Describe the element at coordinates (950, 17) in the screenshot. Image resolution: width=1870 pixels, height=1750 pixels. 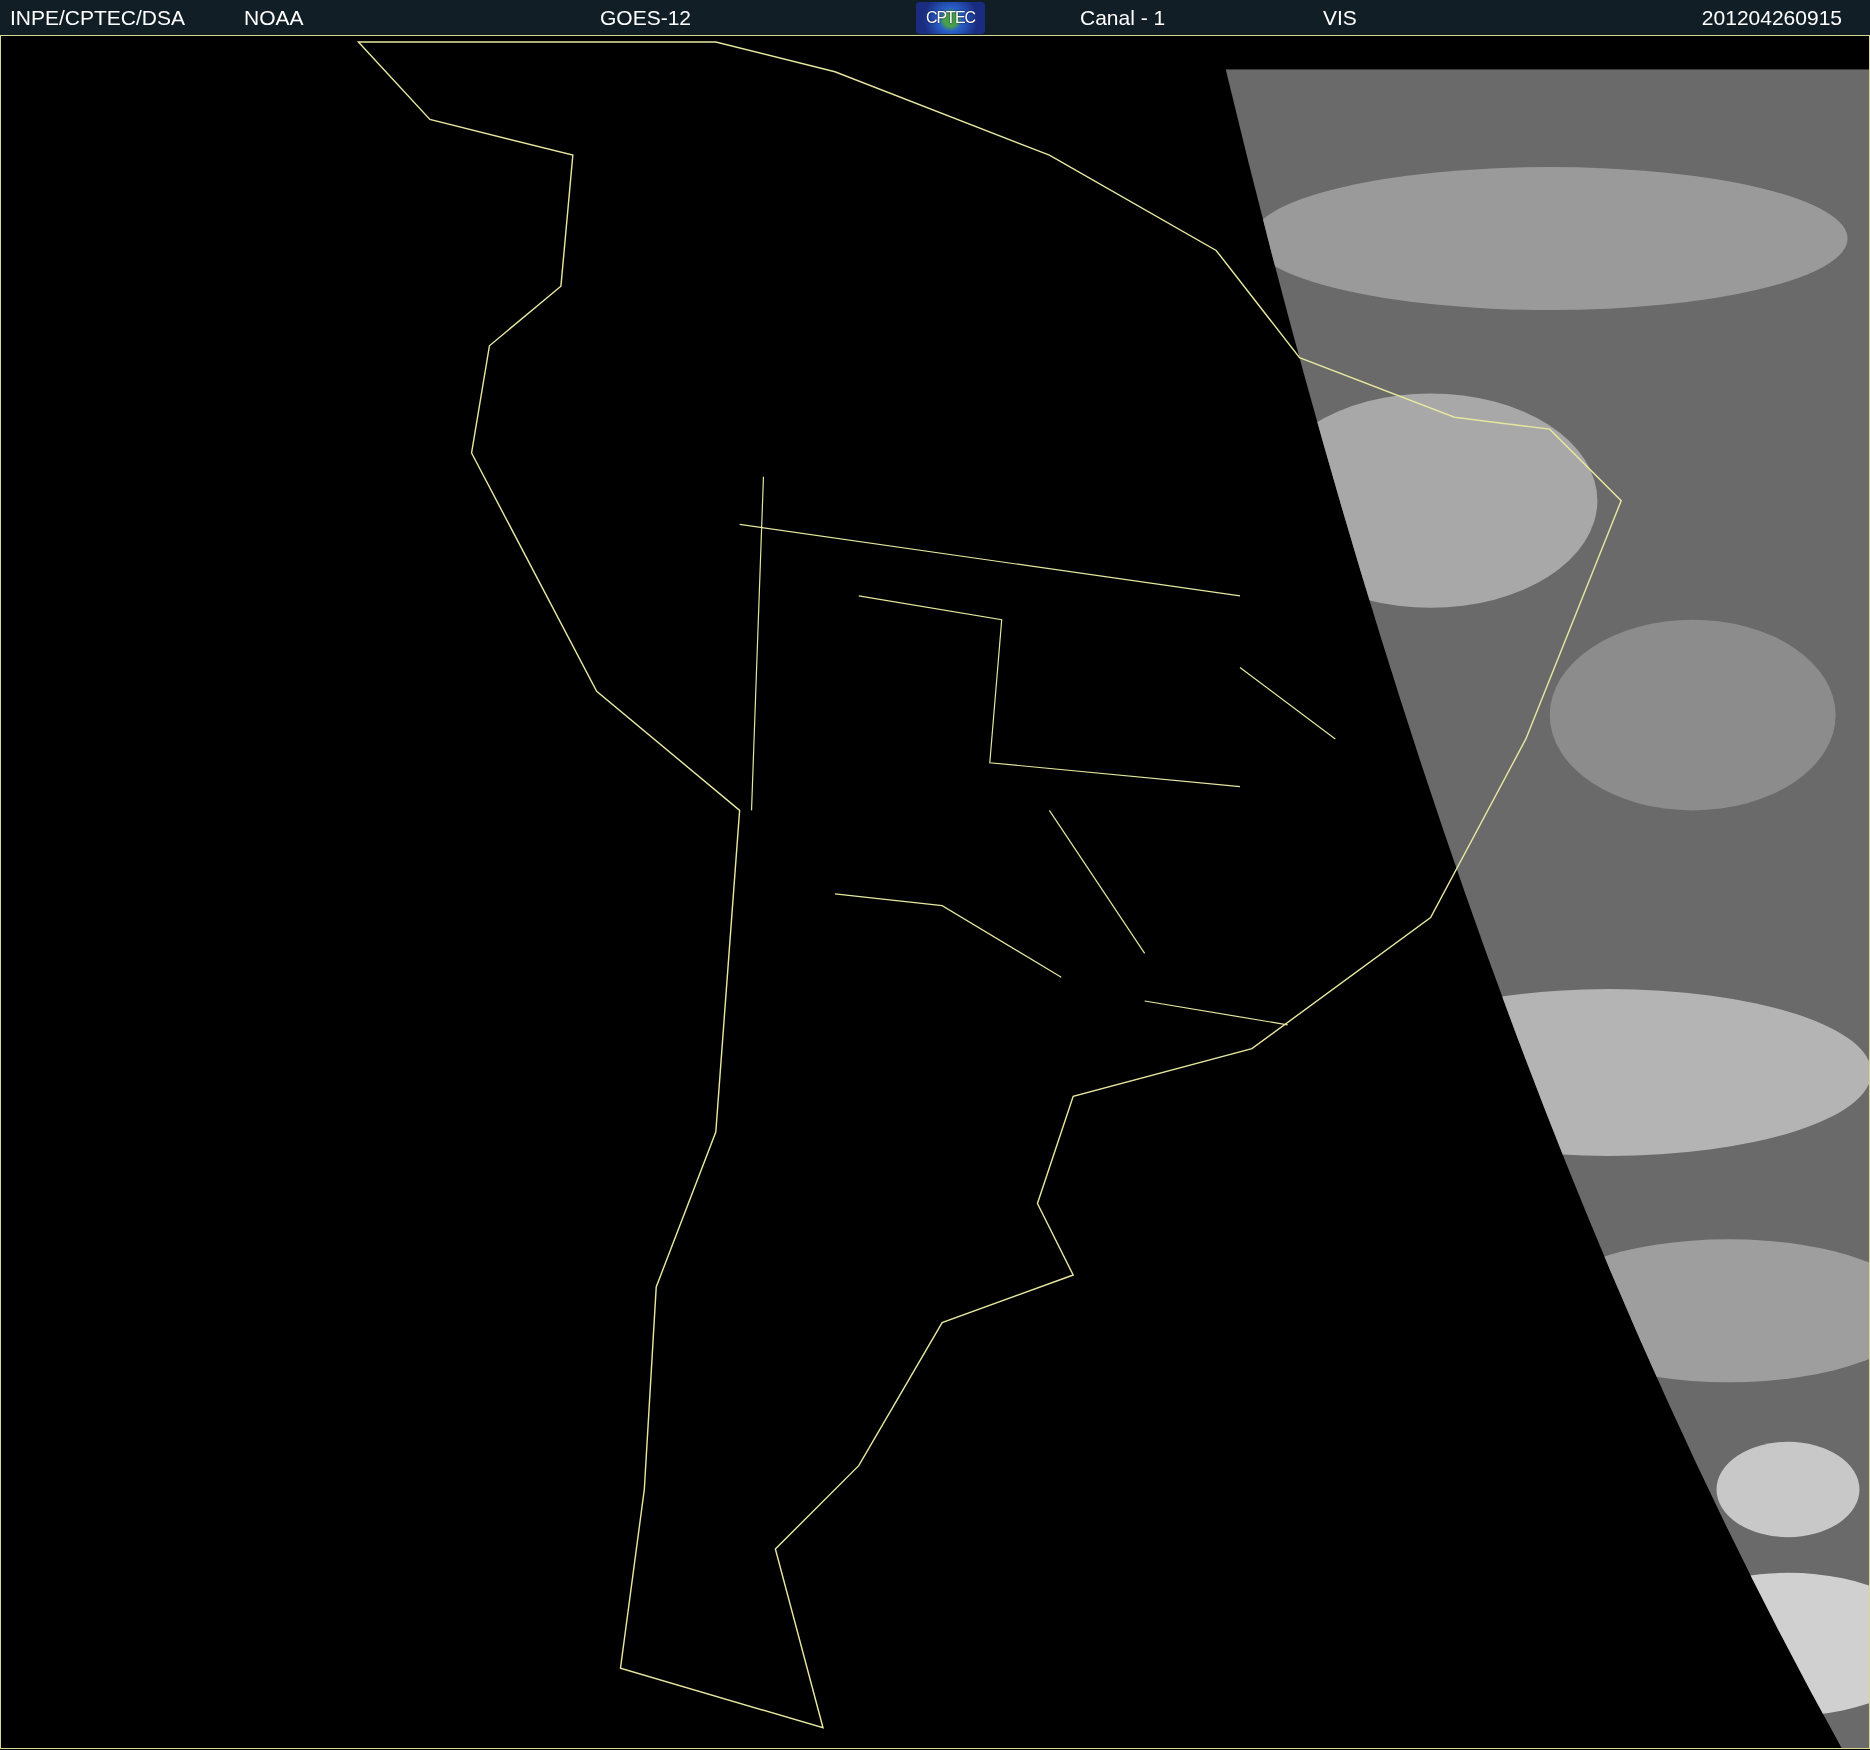
I see `logo: CPTEC` at that location.